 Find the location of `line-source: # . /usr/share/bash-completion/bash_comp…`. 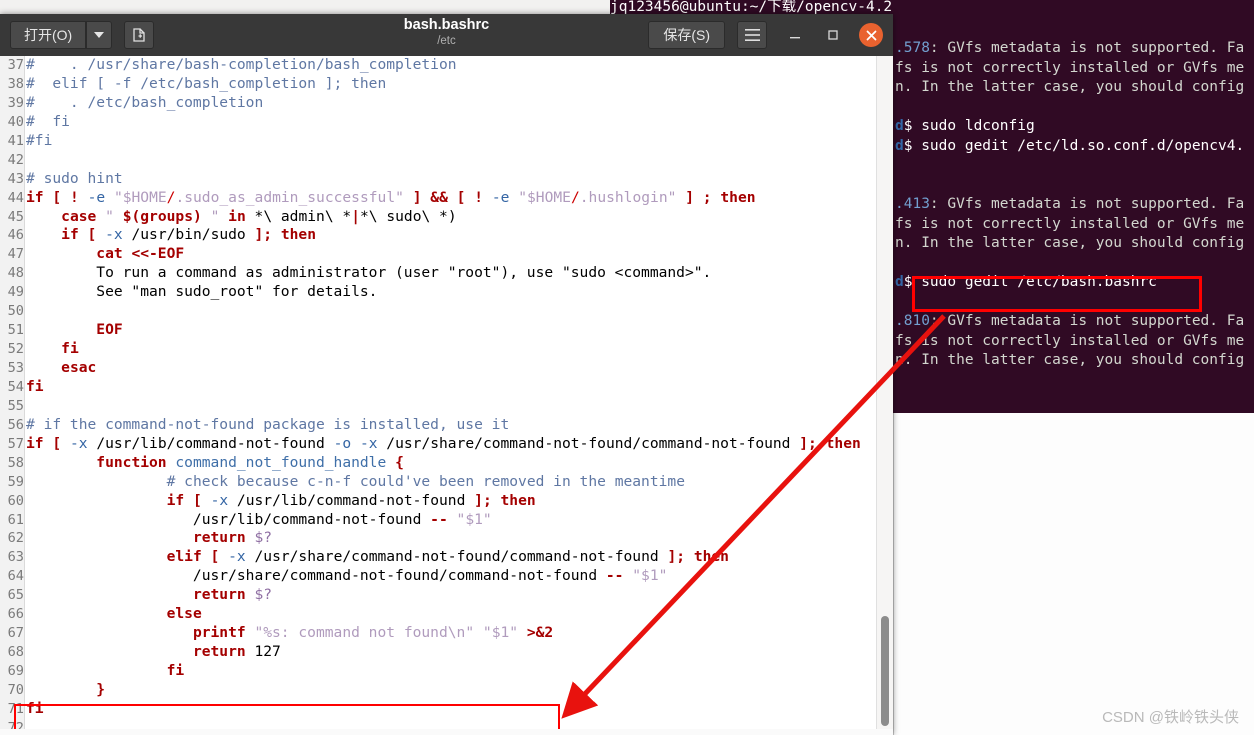

line-source: # . /usr/share/bash-completion/bash_comp… is located at coordinates (241, 64).